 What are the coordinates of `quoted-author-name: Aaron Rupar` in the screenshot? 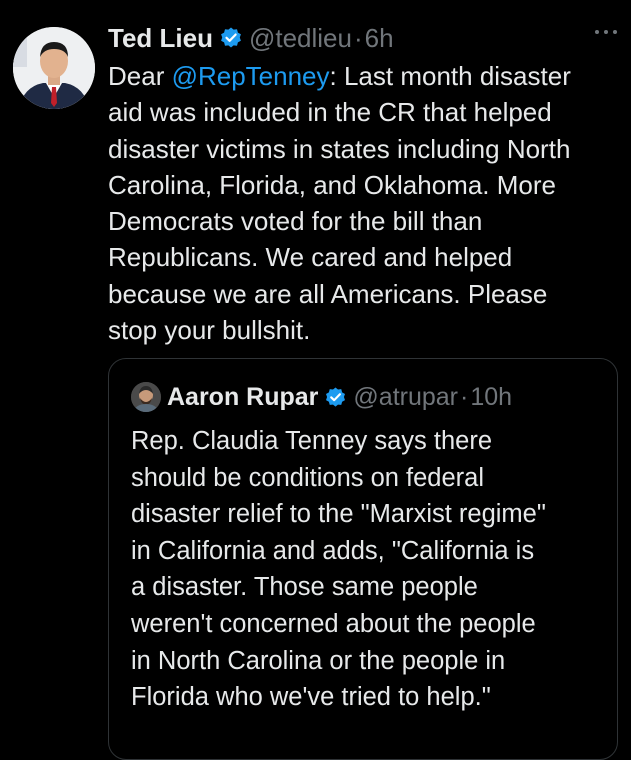 It's located at (242, 397).